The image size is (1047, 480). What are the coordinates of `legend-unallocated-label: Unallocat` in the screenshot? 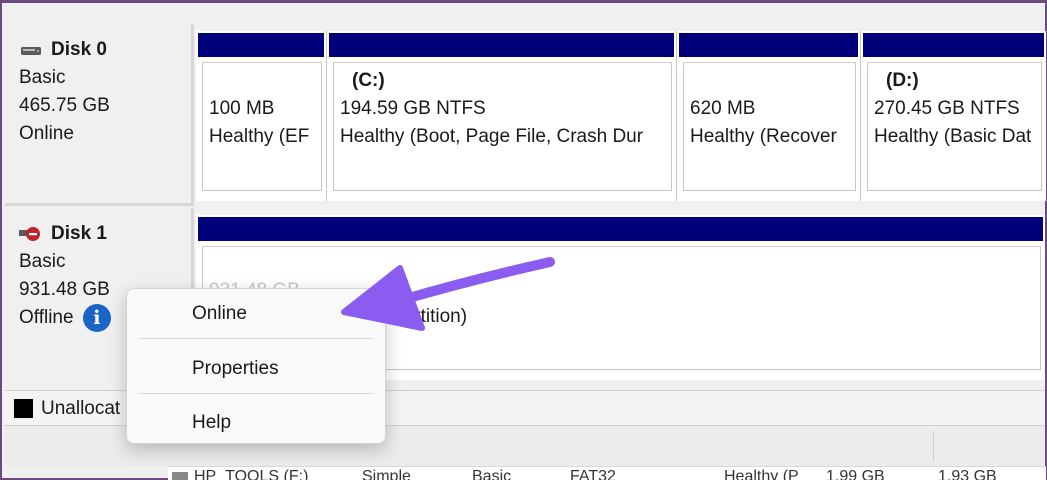 It's located at (81, 408).